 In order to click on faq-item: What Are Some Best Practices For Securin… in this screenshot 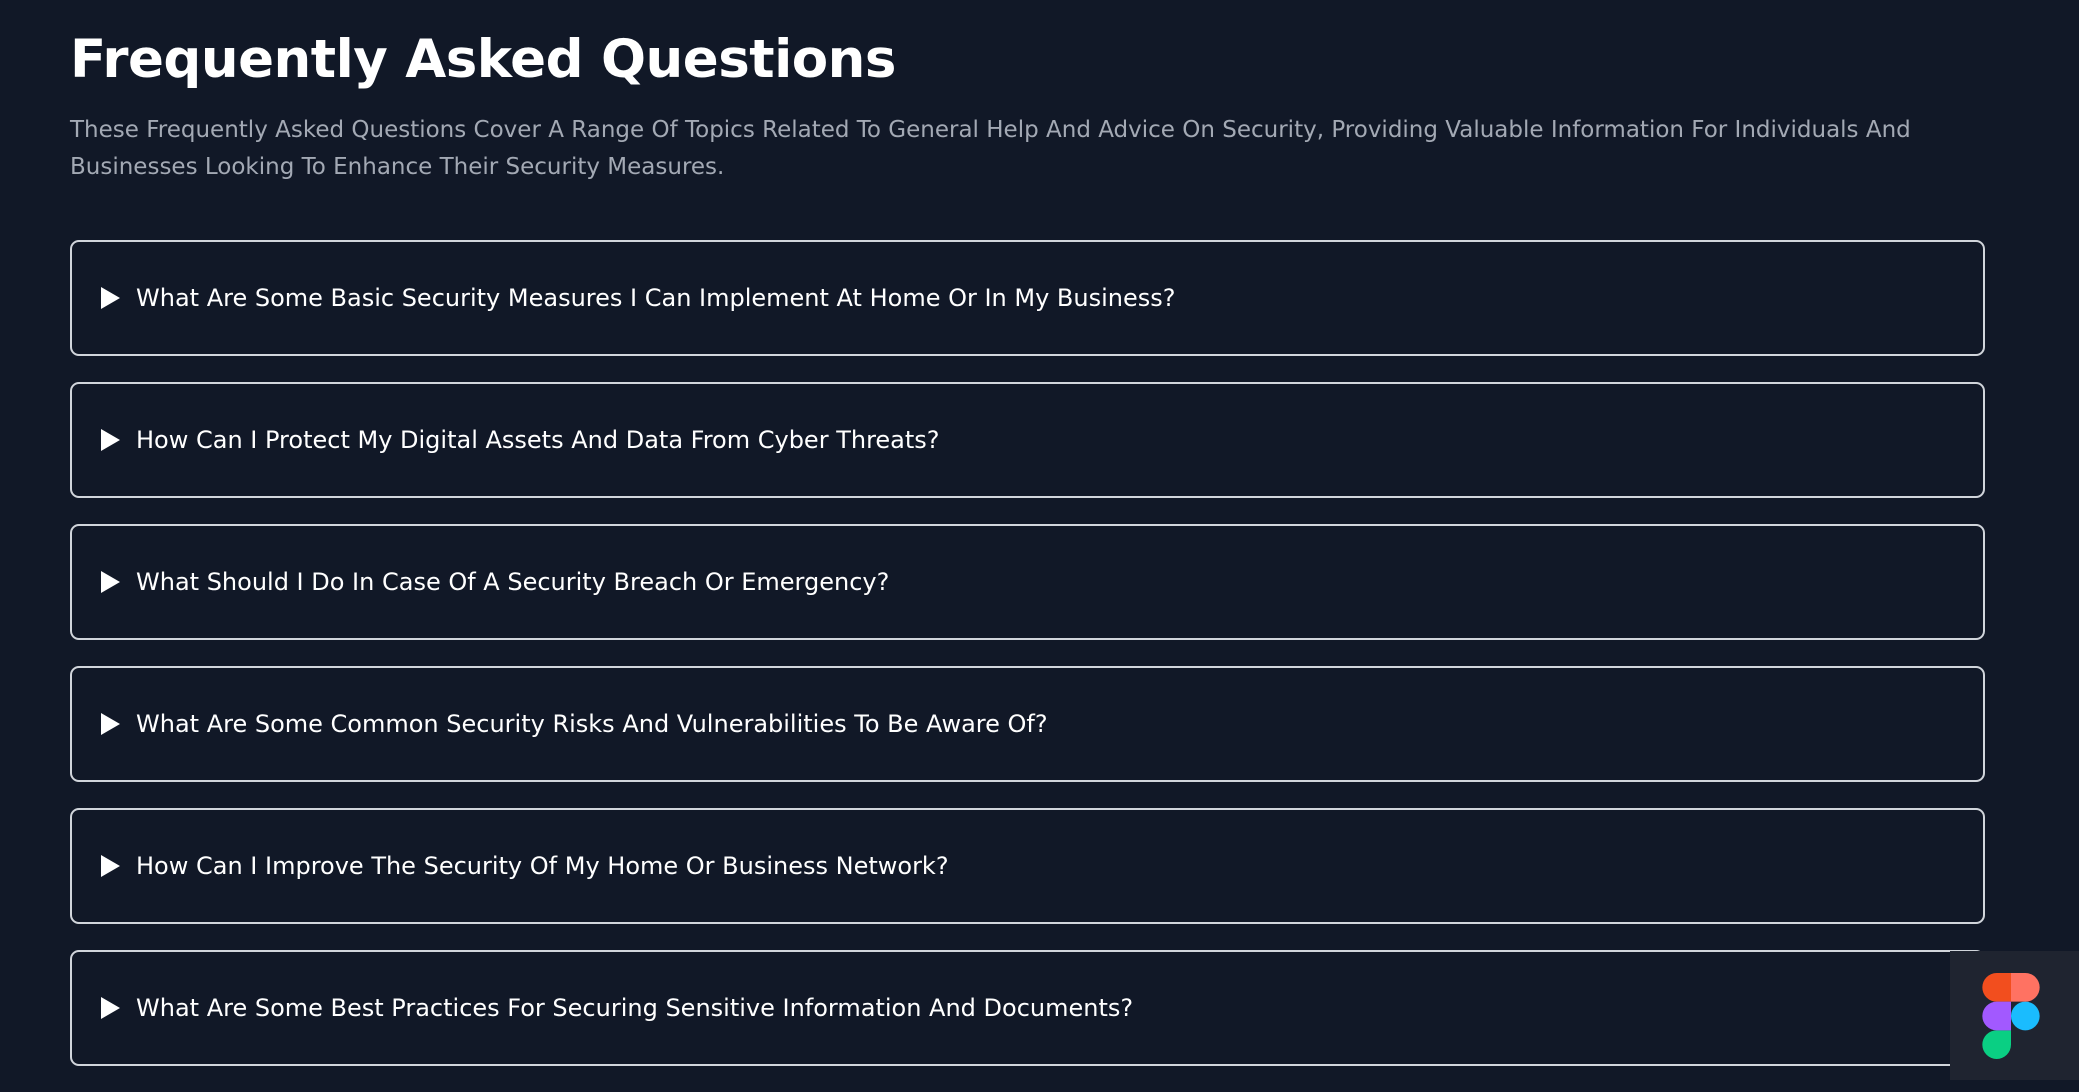, I will do `click(1027, 1008)`.